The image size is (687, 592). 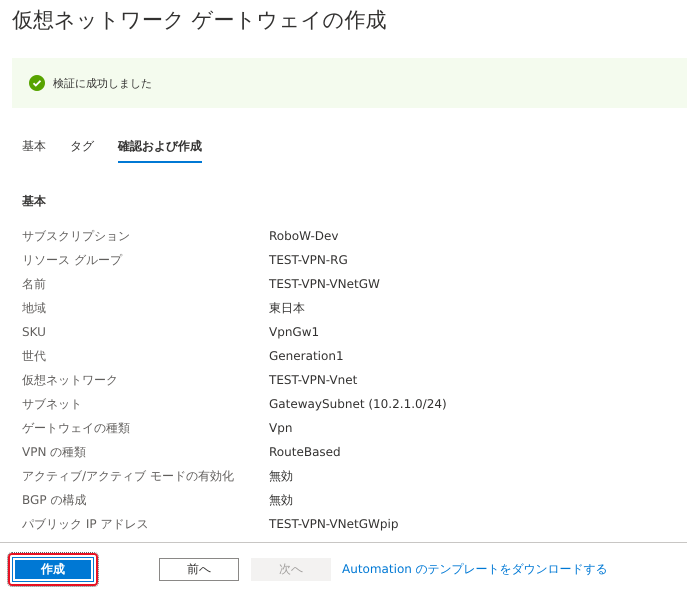 I want to click on tab: 確認および作成, so click(x=160, y=148).